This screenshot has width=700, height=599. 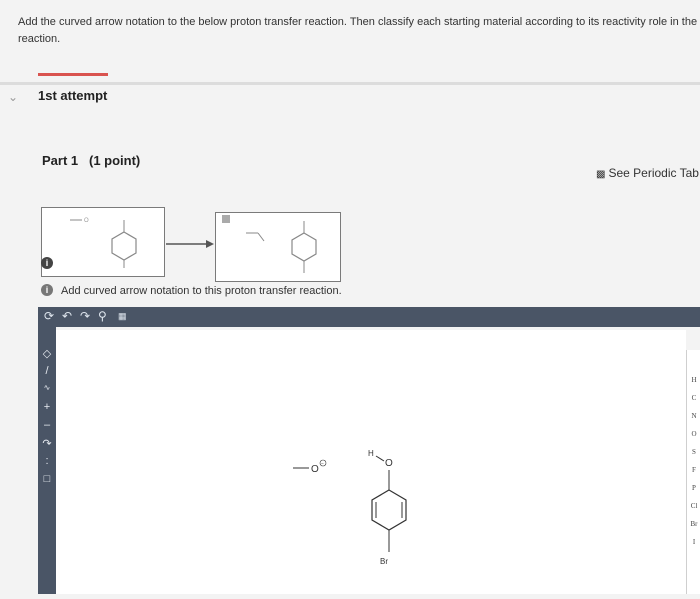 I want to click on element-palette: H C N O S F P Cl Br I, so click(x=693, y=472).